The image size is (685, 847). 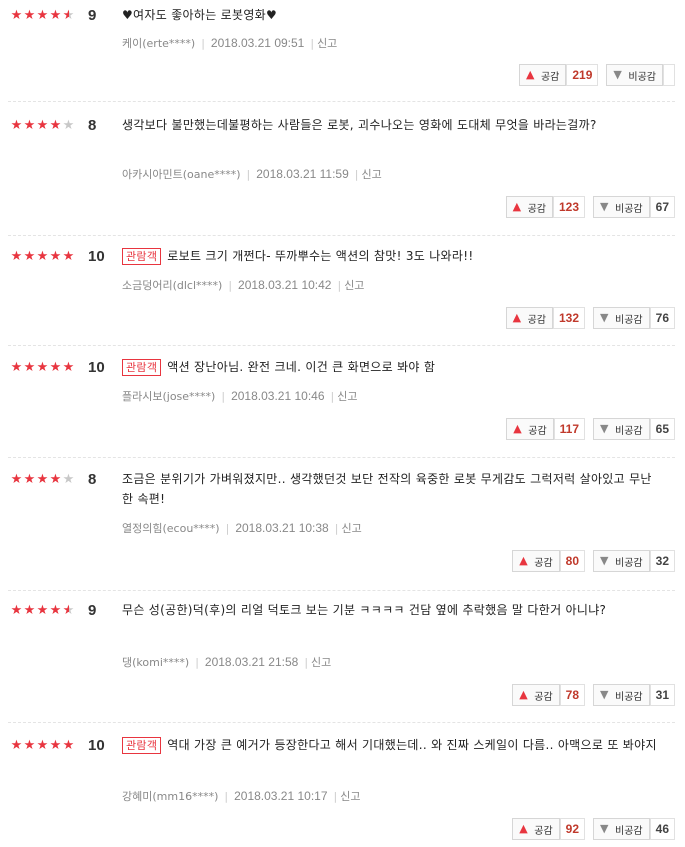 I want to click on dislike-count: 67, so click(x=662, y=207).